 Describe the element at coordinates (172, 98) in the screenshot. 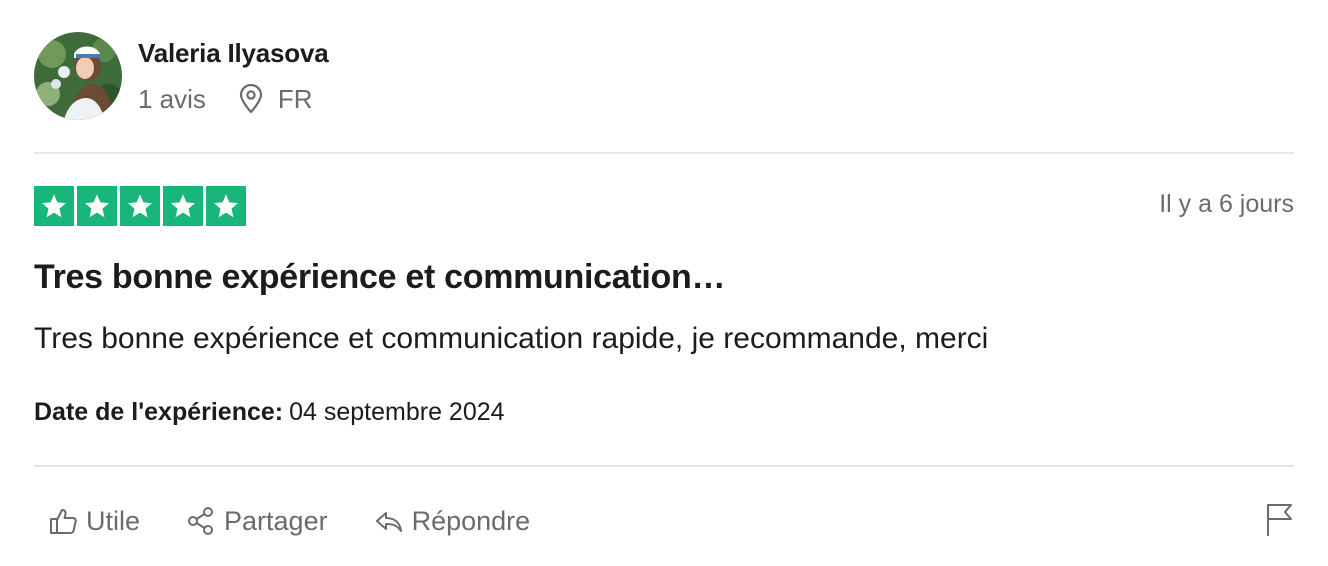

I see `reviews-count: 1 avis` at that location.